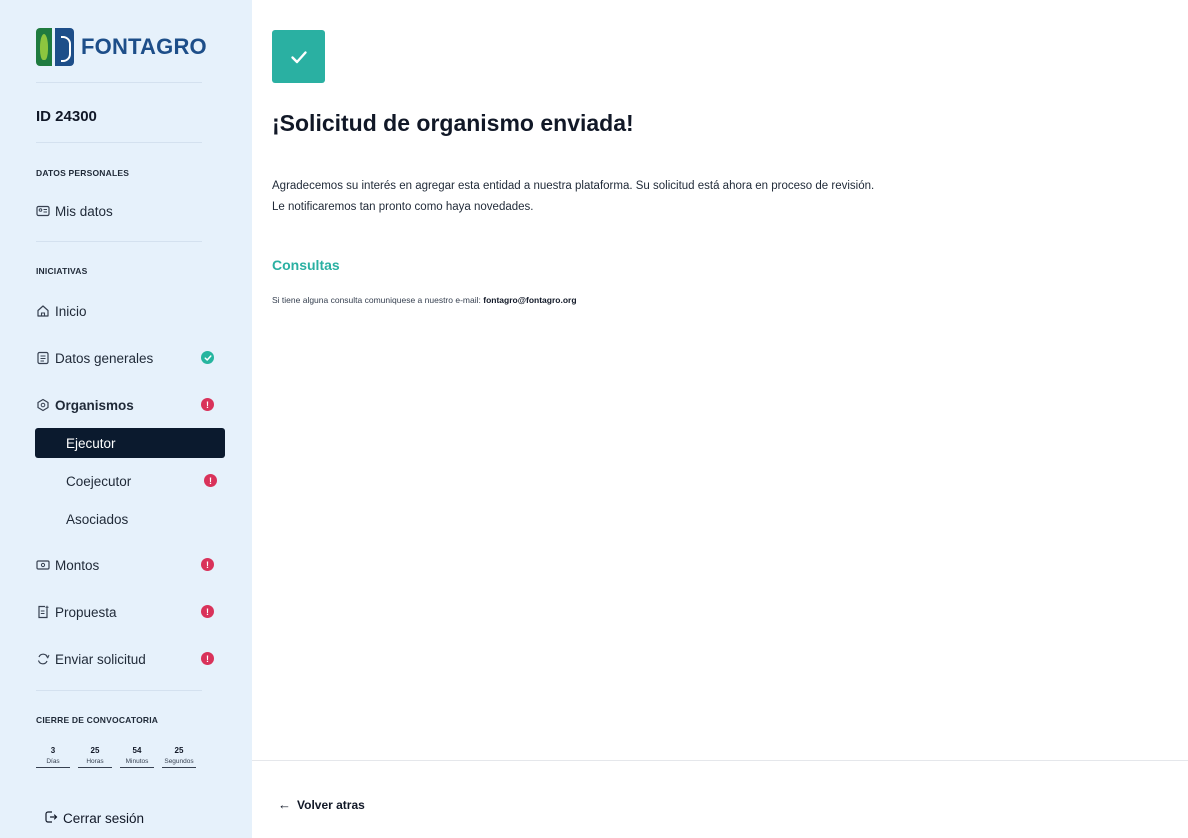  What do you see at coordinates (62, 271) in the screenshot?
I see `section-label-initiatives: INICIATIVAS` at bounding box center [62, 271].